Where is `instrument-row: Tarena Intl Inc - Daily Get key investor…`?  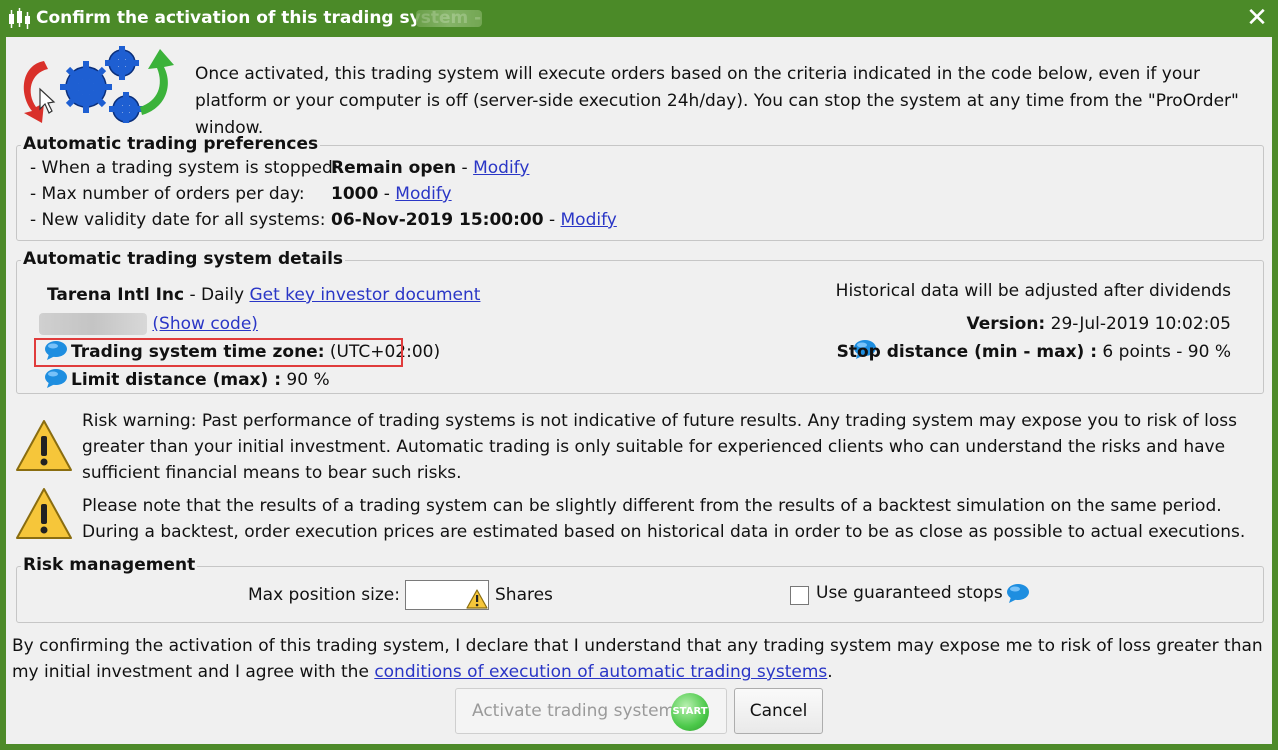
instrument-row: Tarena Intl Inc - Daily Get key investor… is located at coordinates (263, 295).